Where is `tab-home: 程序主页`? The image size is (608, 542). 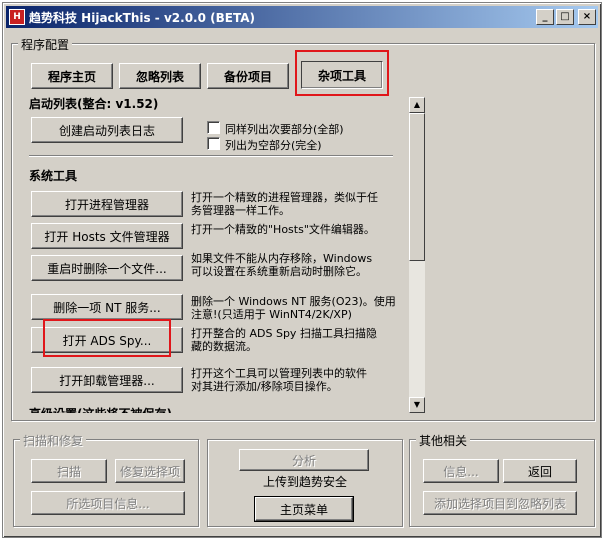 tab-home: 程序主页 is located at coordinates (72, 76).